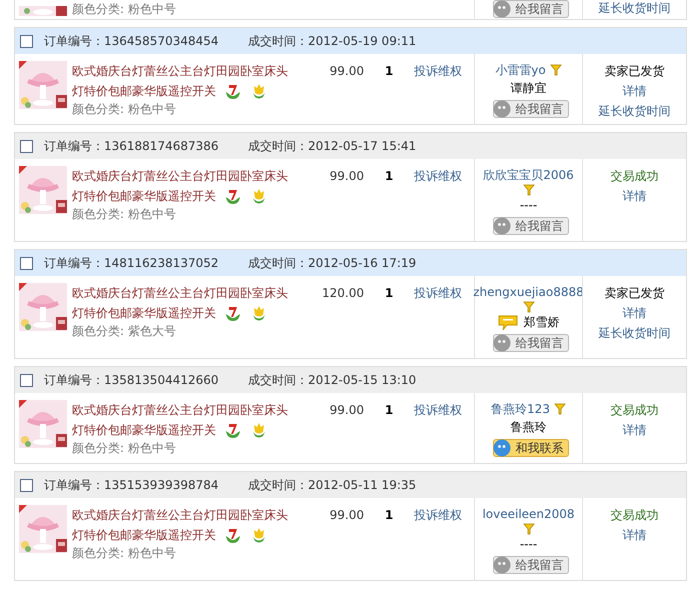 This screenshot has height=607, width=692. I want to click on buyer-nickname: loveeileen2008, so click(528, 514).